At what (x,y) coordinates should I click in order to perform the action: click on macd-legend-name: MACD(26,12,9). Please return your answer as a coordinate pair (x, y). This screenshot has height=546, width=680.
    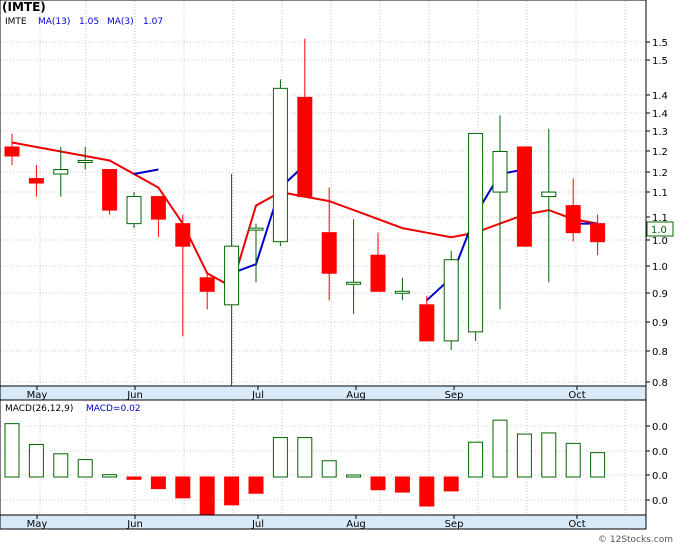
    Looking at the image, I should click on (39, 409).